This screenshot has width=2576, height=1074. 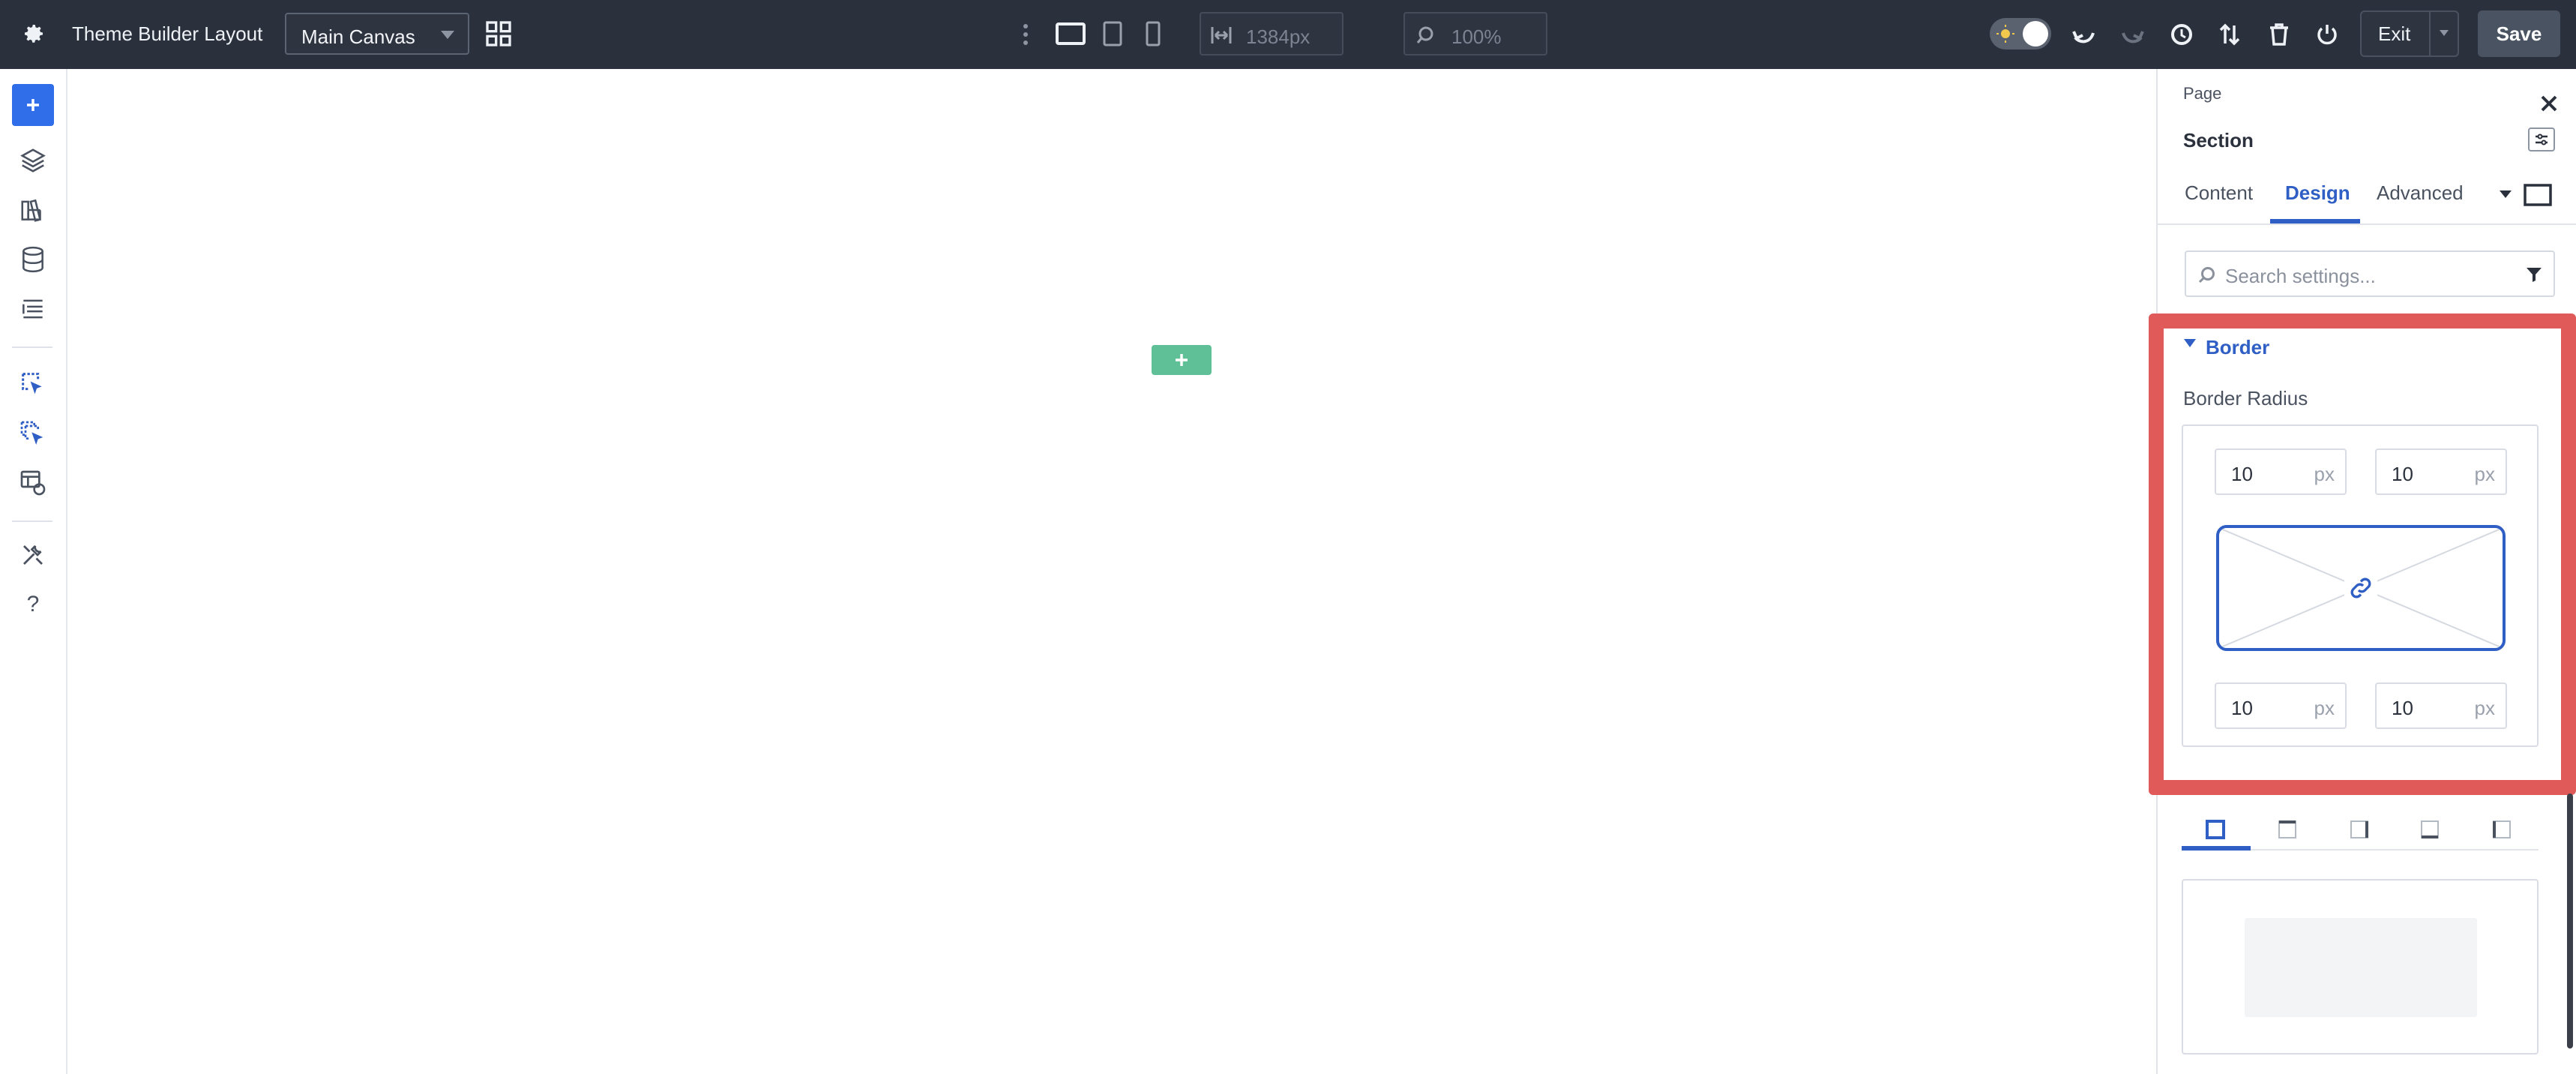 I want to click on zoom-value: 100%, so click(x=1477, y=37).